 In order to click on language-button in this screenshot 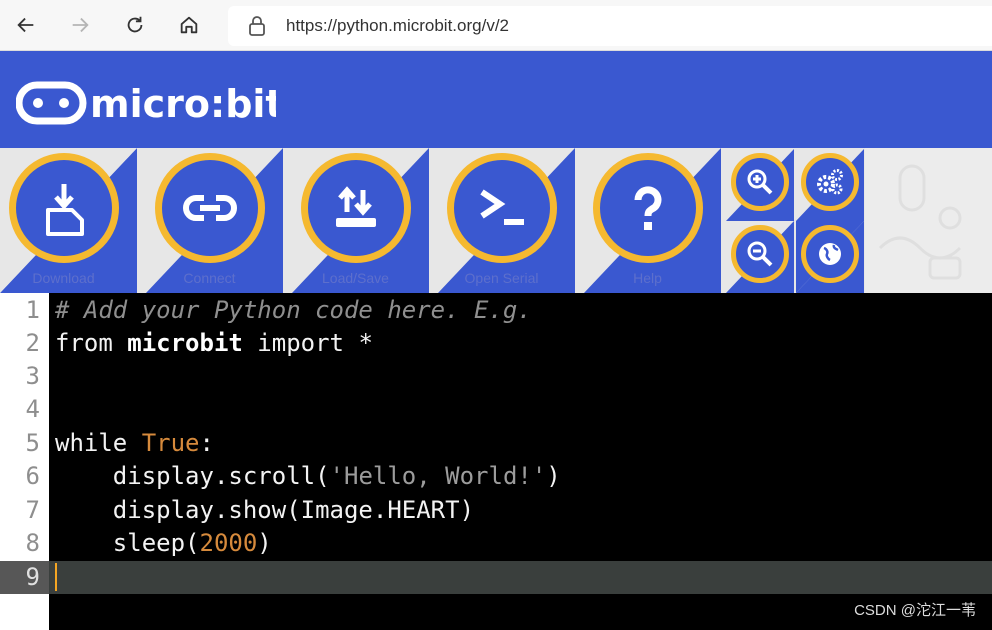, I will do `click(830, 257)`.